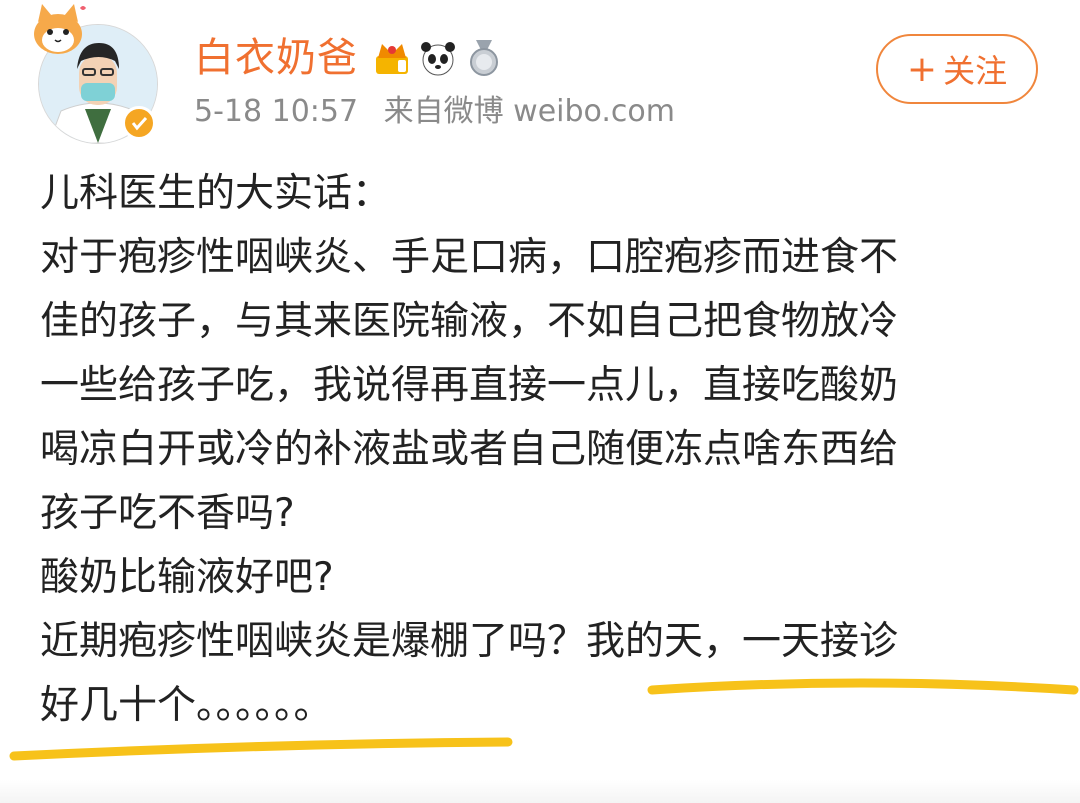 The image size is (1080, 803). I want to click on follow-label: 关注, so click(975, 71).